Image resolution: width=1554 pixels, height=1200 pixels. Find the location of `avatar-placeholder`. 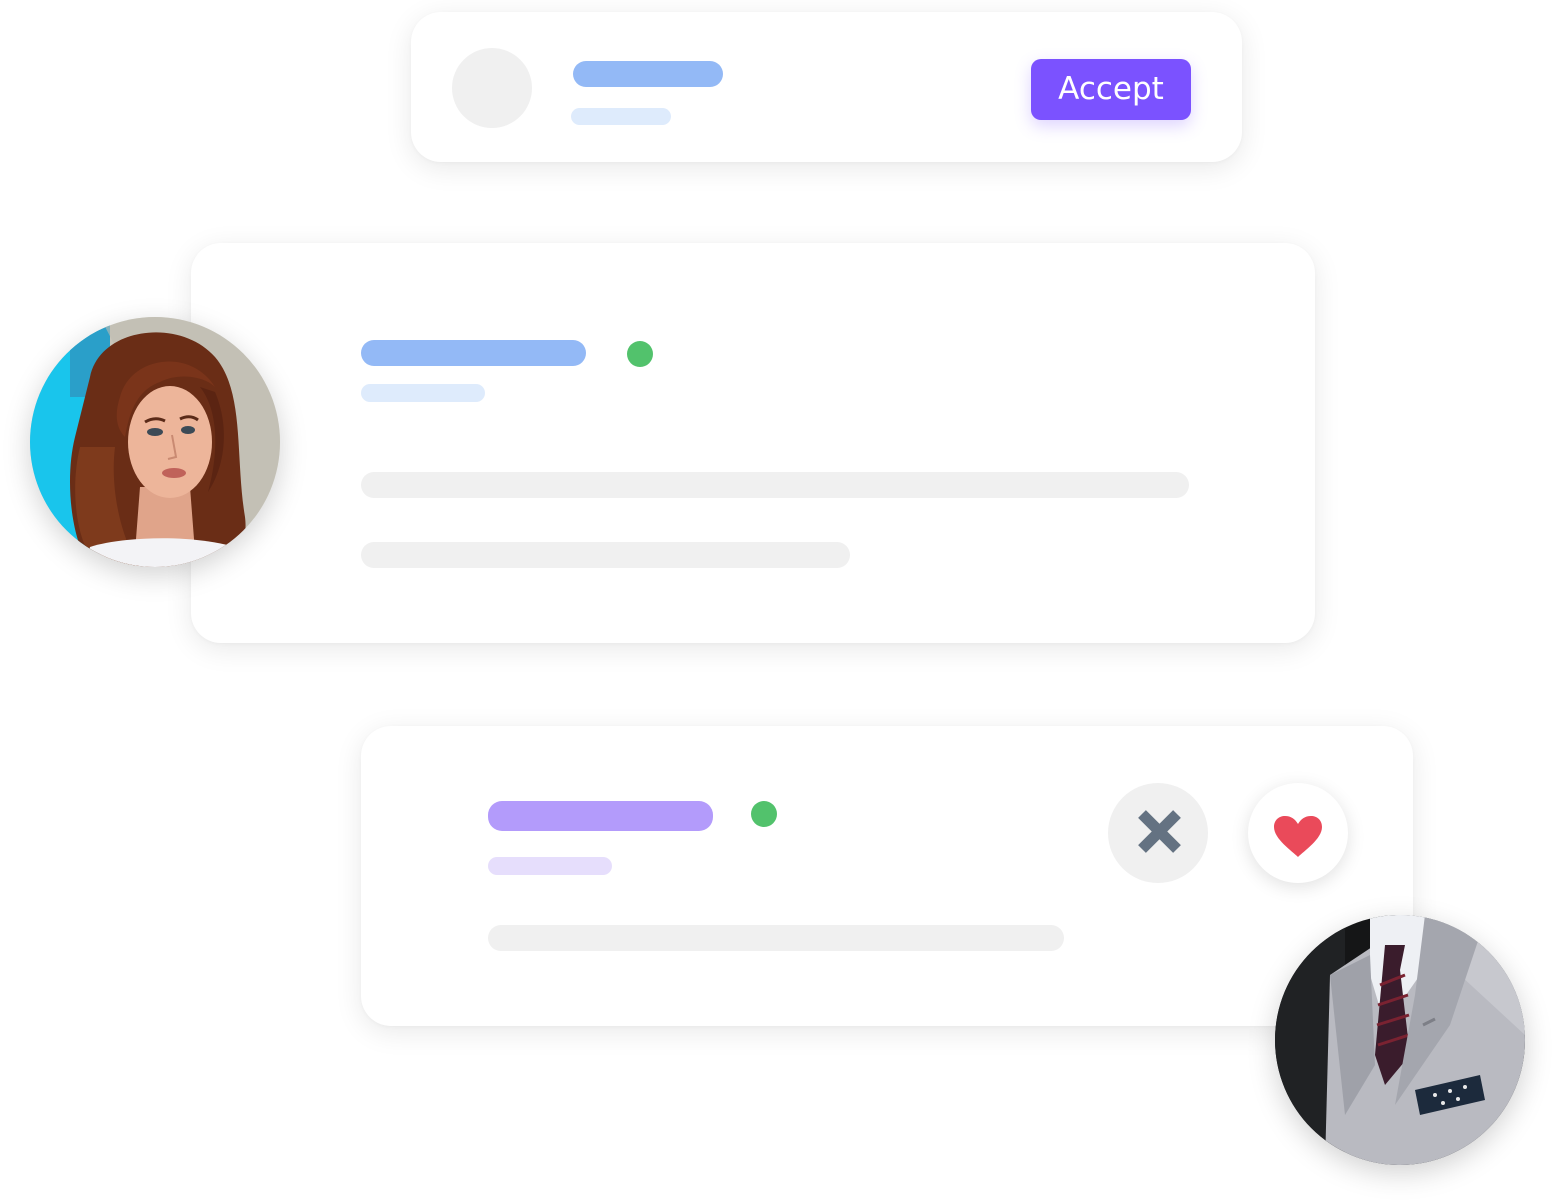

avatar-placeholder is located at coordinates (492, 88).